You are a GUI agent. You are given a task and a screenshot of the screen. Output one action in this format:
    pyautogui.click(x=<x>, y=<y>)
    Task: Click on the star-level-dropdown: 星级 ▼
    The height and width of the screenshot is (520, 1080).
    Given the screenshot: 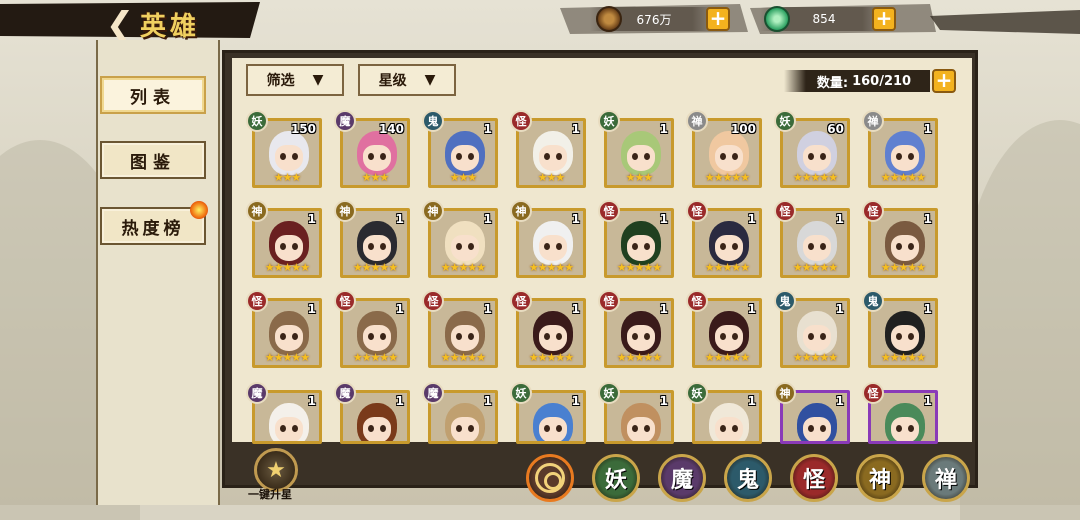 What is the action you would take?
    pyautogui.click(x=407, y=80)
    